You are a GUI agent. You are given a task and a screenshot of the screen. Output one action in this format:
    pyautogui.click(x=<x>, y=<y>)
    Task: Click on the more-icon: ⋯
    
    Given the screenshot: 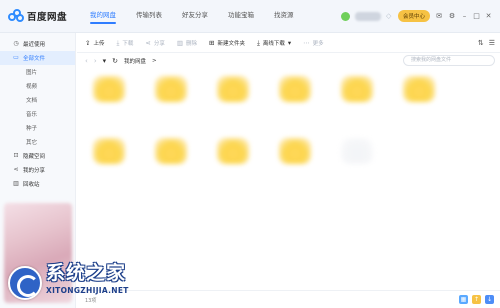 What is the action you would take?
    pyautogui.click(x=306, y=42)
    